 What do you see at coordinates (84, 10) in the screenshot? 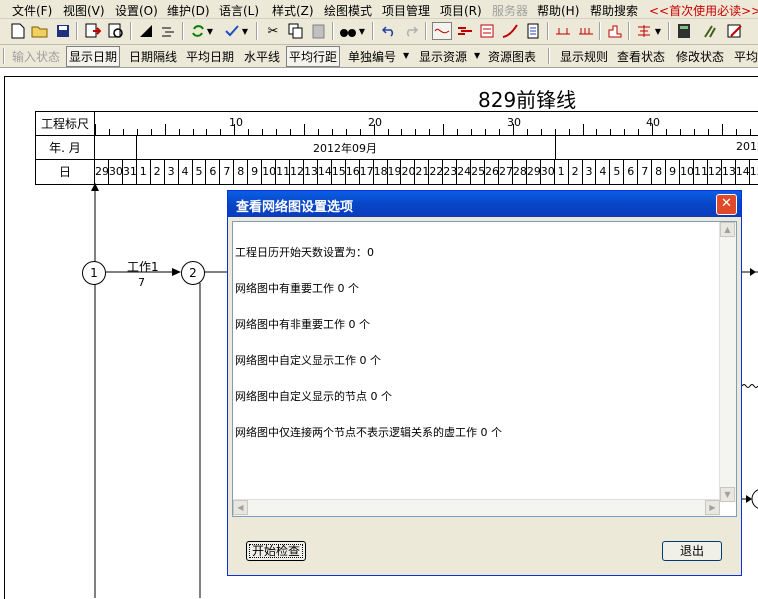
I see `menu-view: 视图(V)` at bounding box center [84, 10].